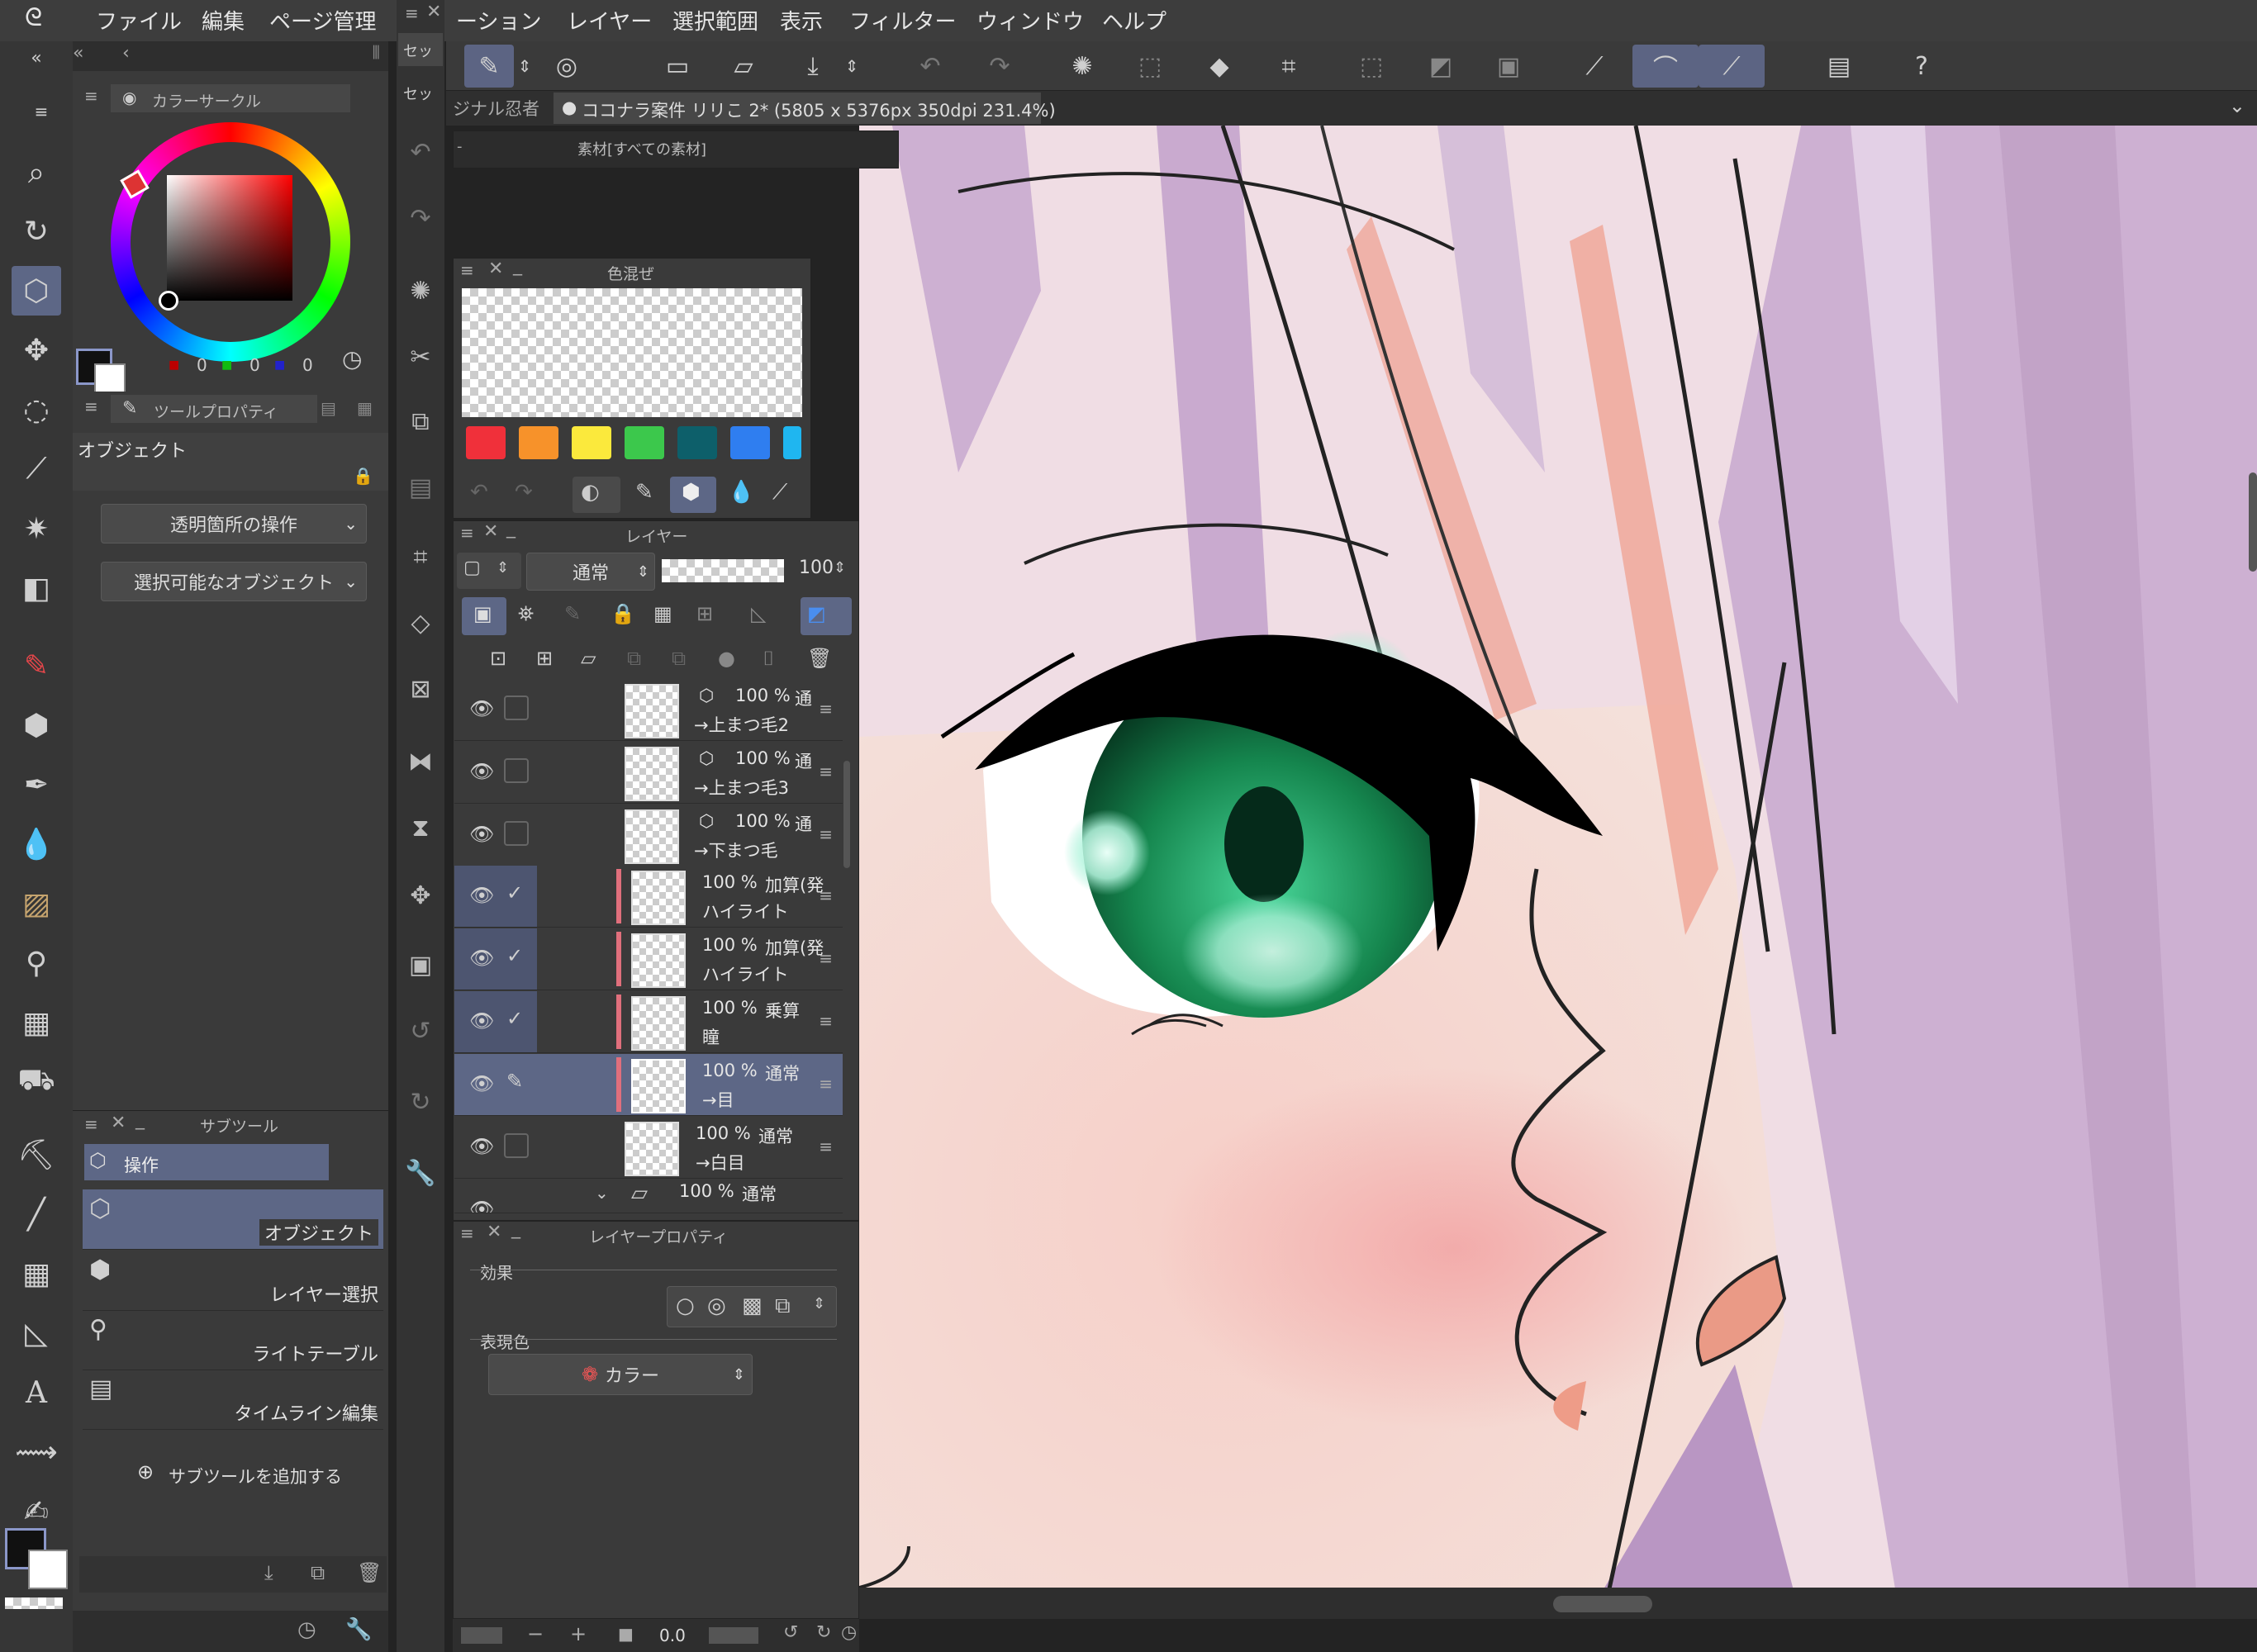  What do you see at coordinates (590, 572) in the screenshot?
I see `blend-mode-dropdown: 通常 ⇕` at bounding box center [590, 572].